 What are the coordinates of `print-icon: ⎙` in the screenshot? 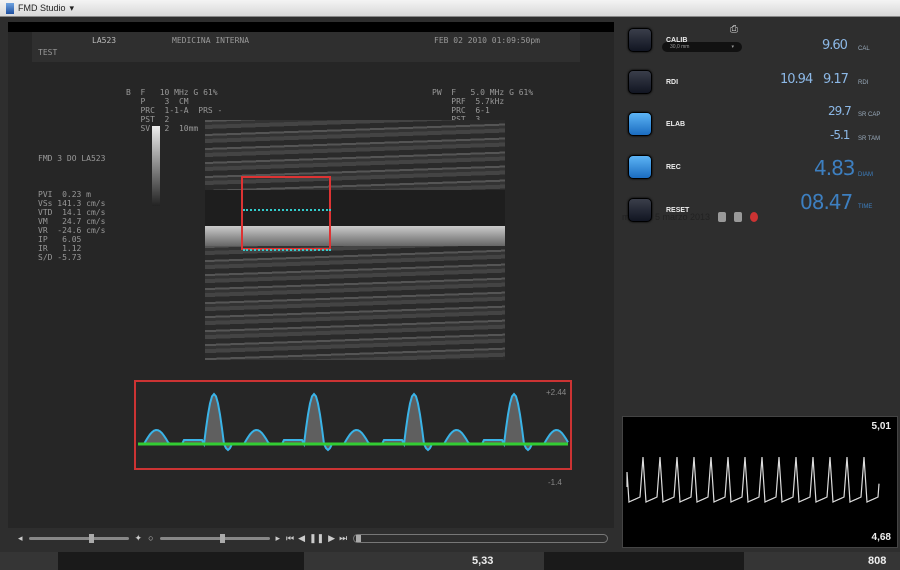 It's located at (734, 29).